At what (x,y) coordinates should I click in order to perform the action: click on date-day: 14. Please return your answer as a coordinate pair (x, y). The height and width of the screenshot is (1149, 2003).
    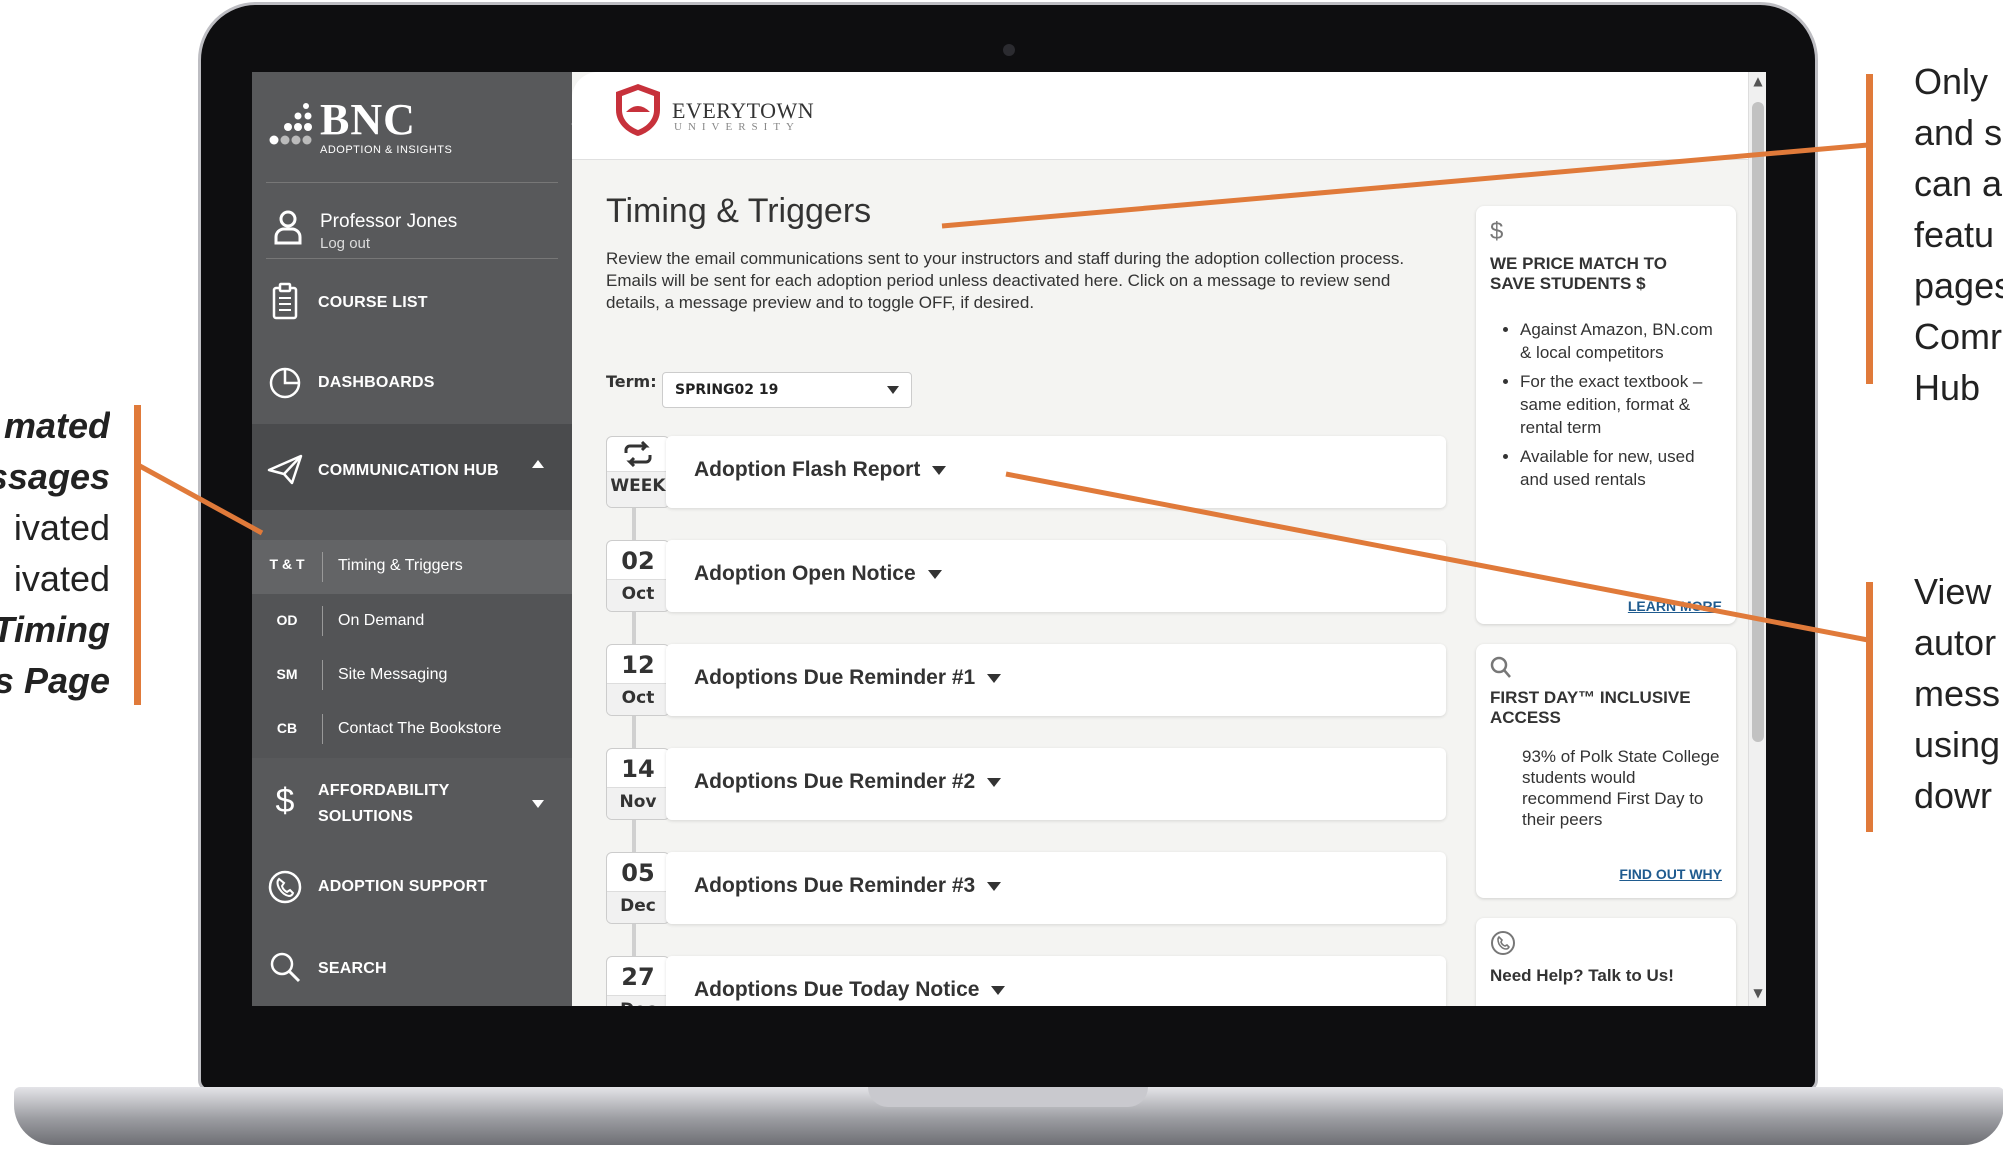
    Looking at the image, I should click on (638, 769).